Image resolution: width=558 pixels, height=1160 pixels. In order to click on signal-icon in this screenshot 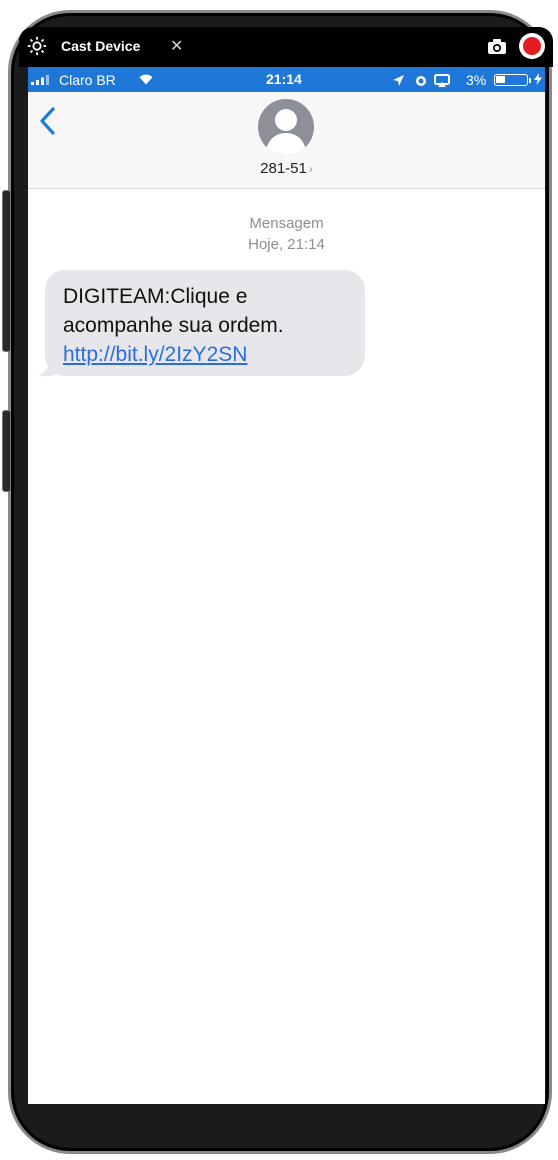, I will do `click(40, 80)`.